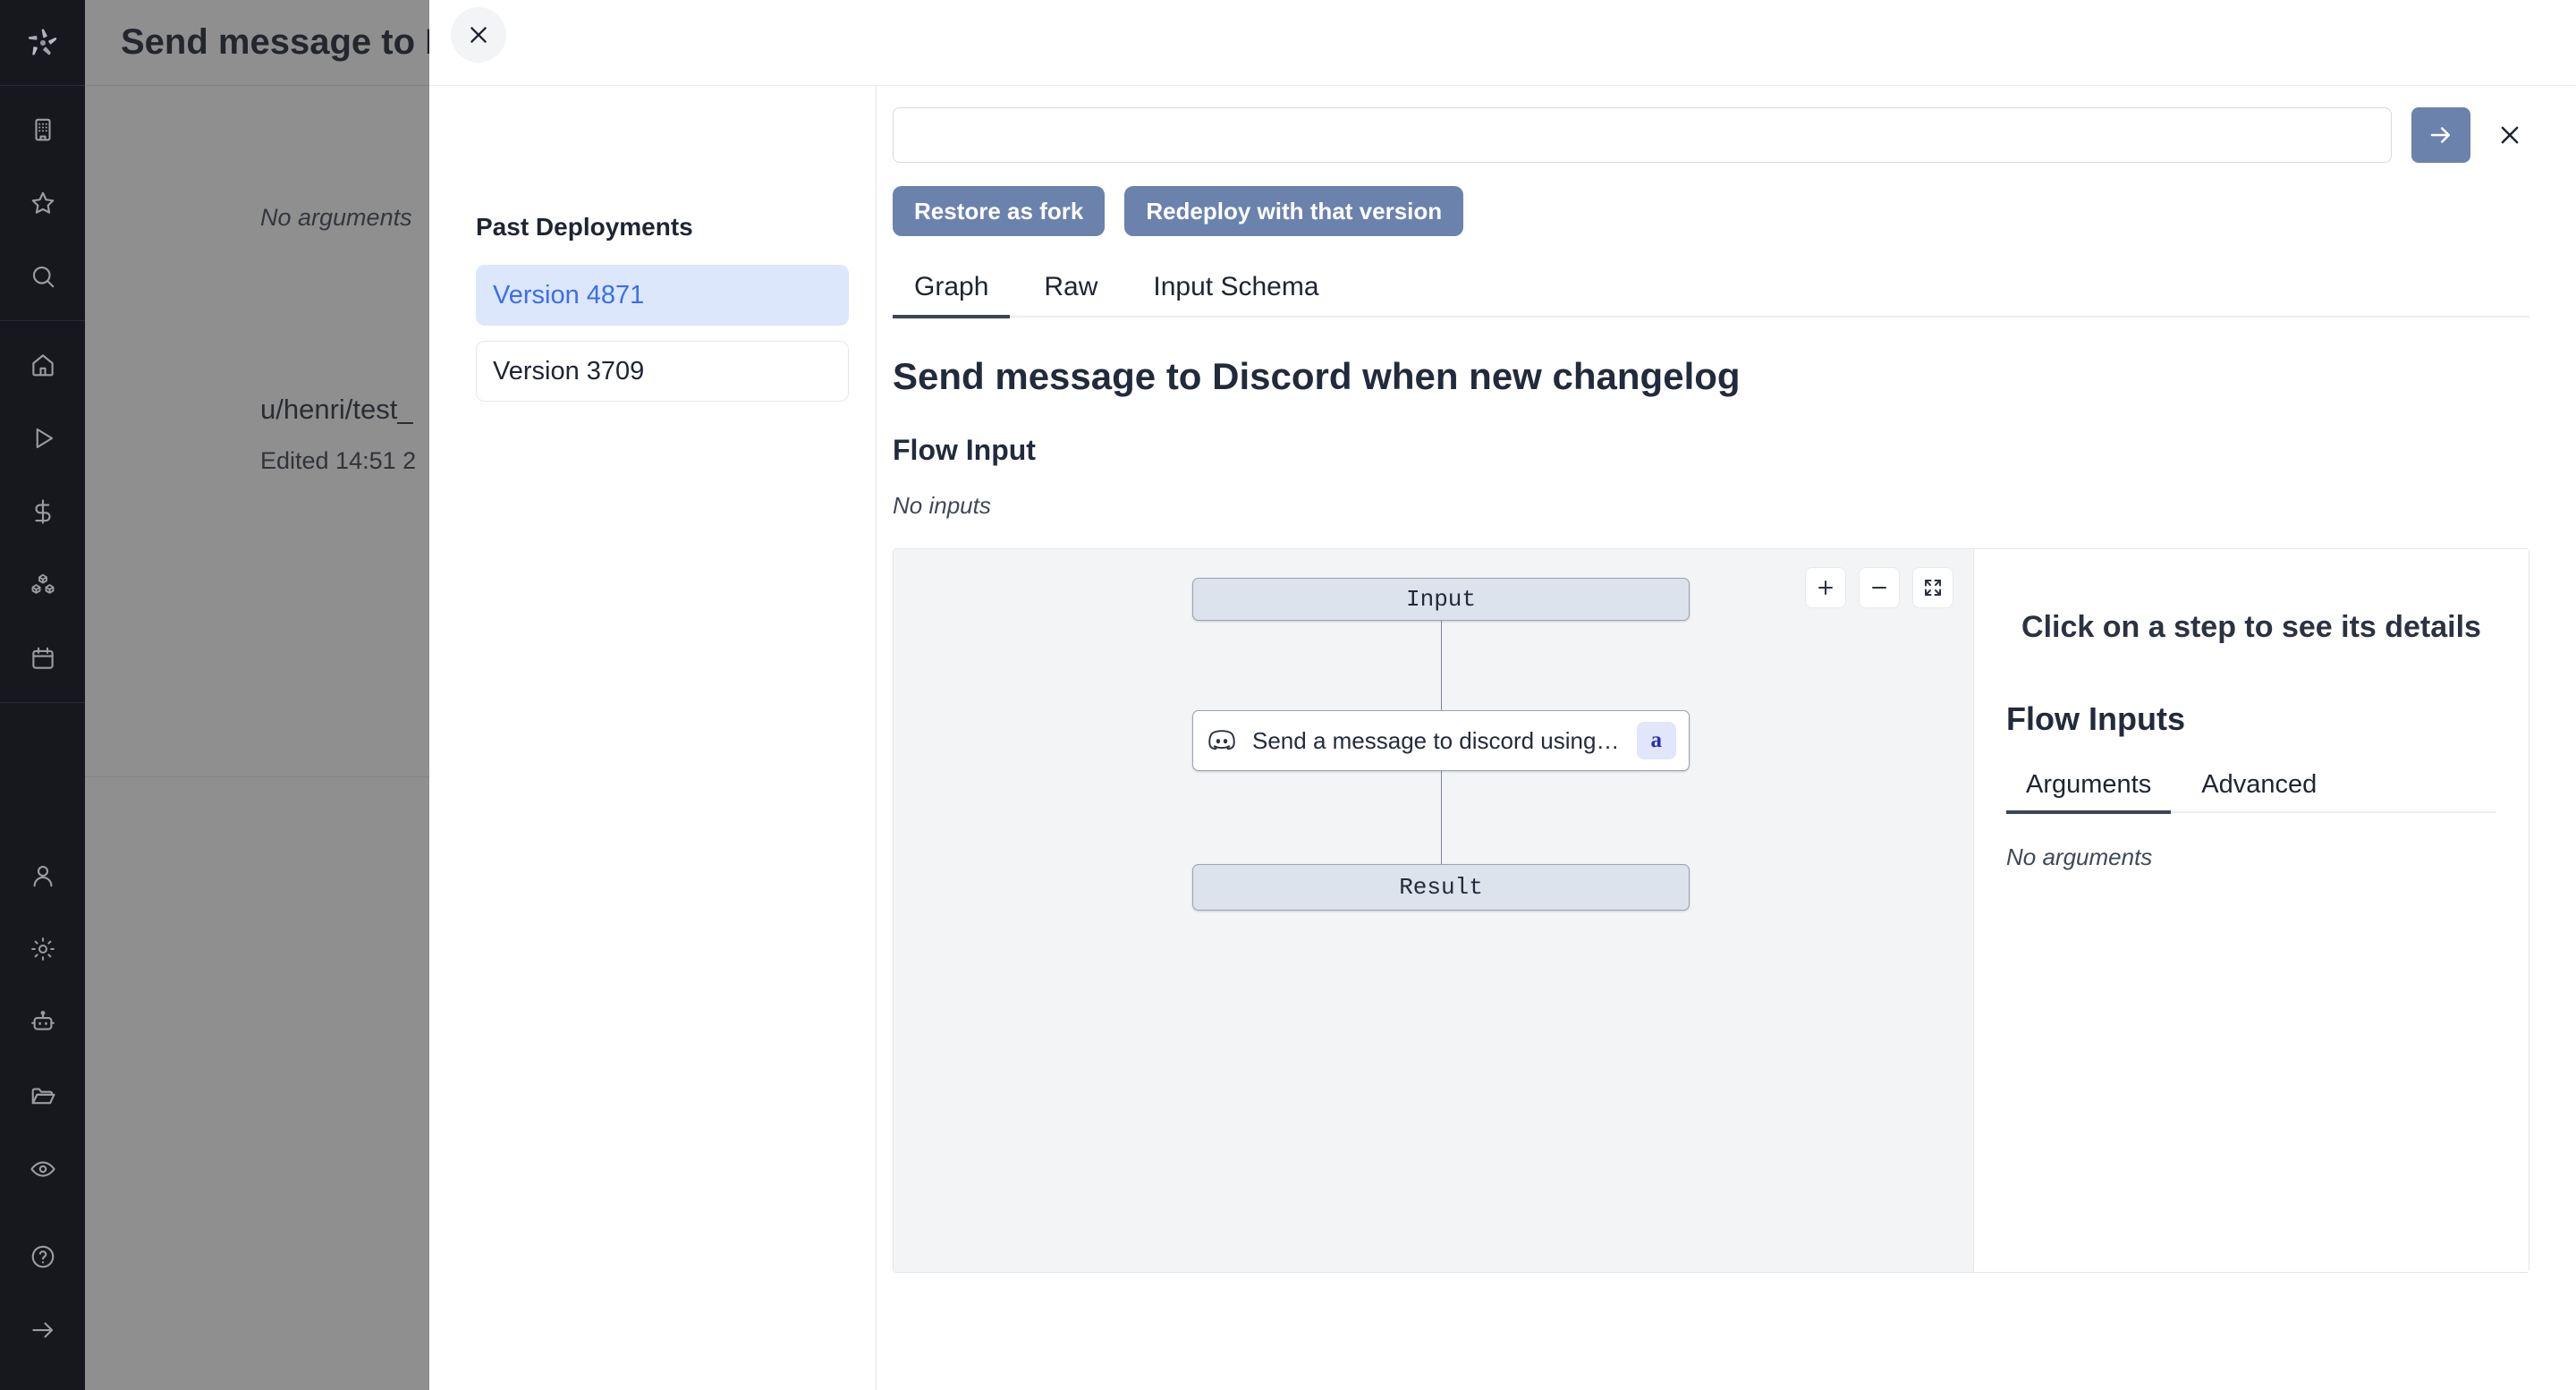 The width and height of the screenshot is (2576, 1390). What do you see at coordinates (43, 276) in the screenshot?
I see `search-icon` at bounding box center [43, 276].